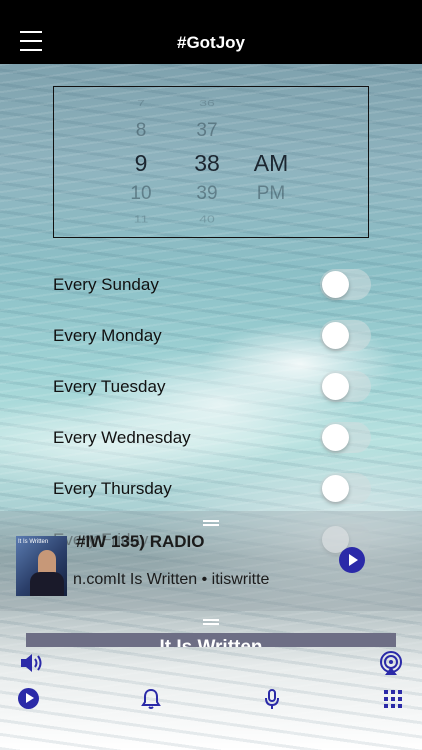 This screenshot has height=750, width=422. I want to click on grid-icon, so click(393, 699).